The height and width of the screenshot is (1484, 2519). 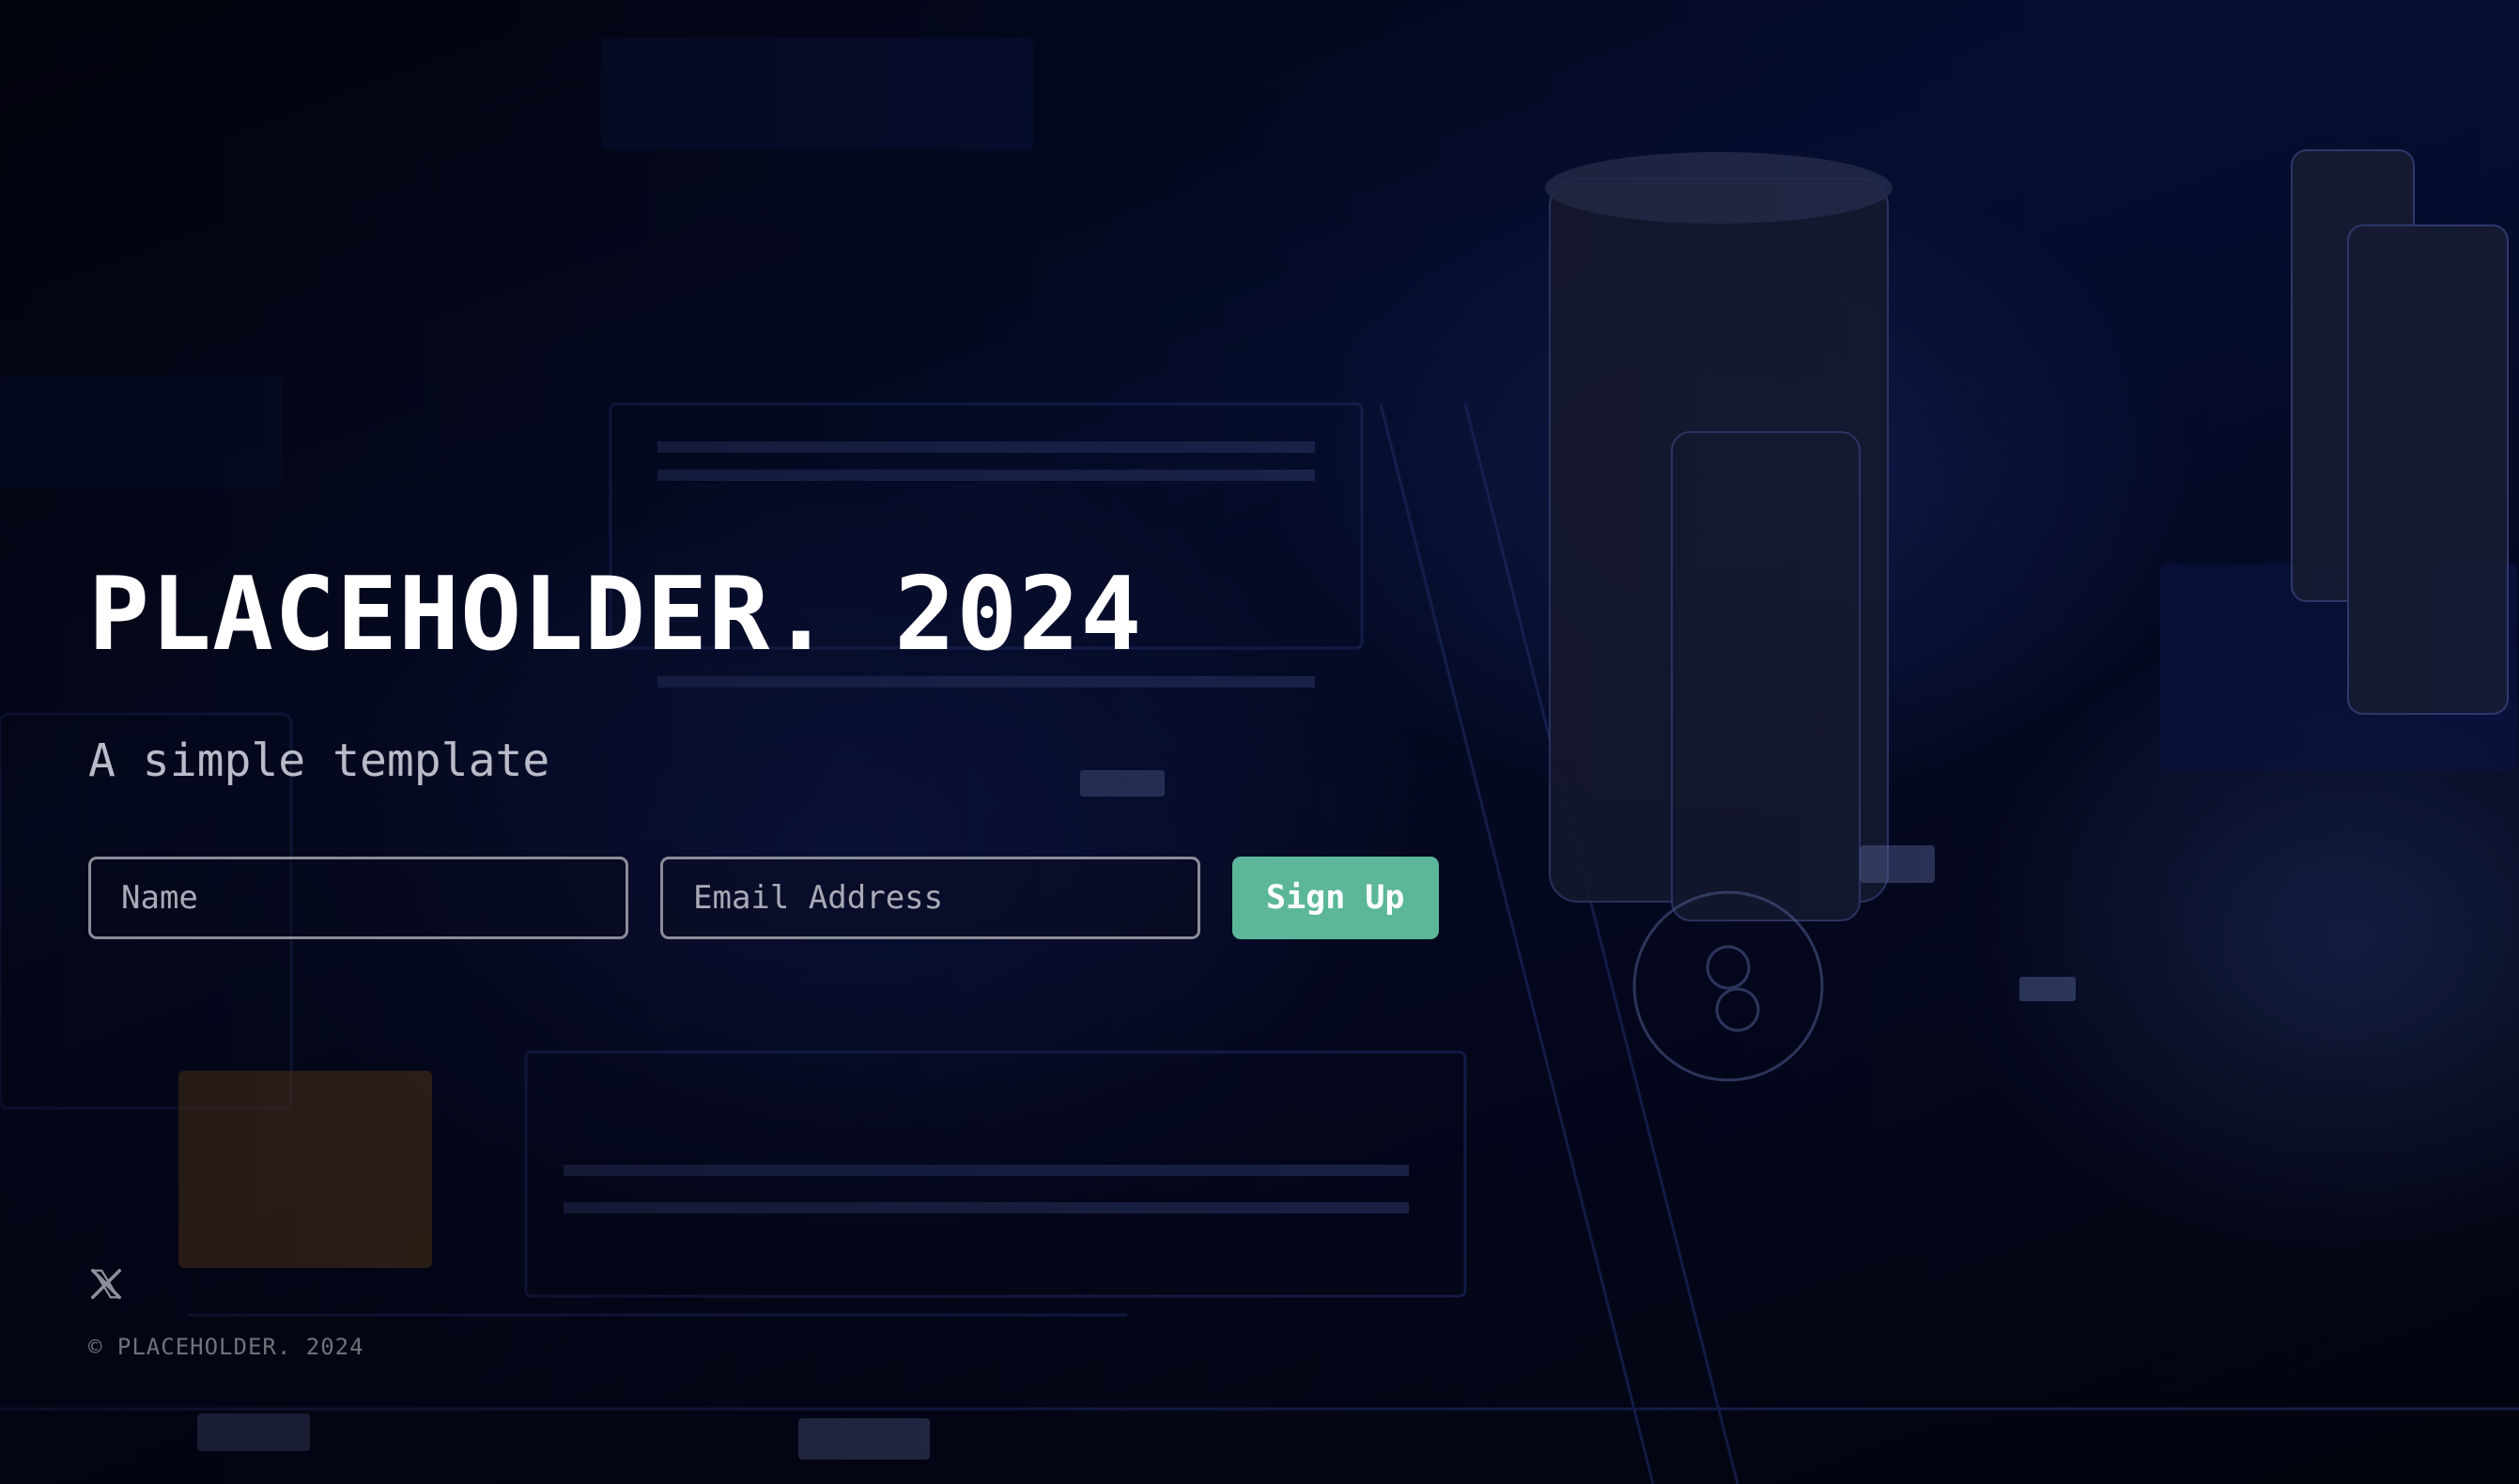 What do you see at coordinates (930, 898) in the screenshot?
I see `email-input` at bounding box center [930, 898].